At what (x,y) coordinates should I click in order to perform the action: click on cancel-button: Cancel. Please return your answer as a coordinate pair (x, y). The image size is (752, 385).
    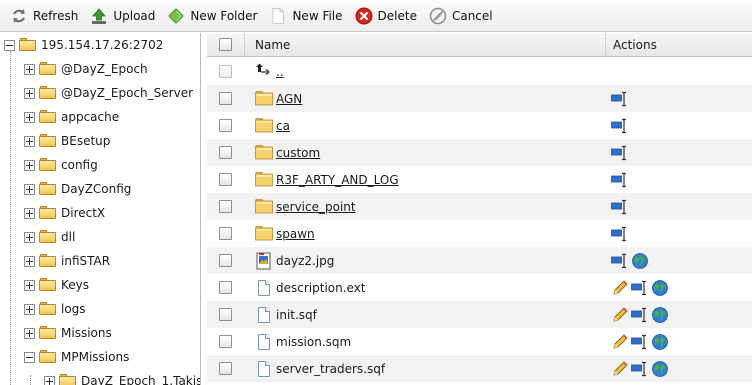
    Looking at the image, I should click on (463, 16).